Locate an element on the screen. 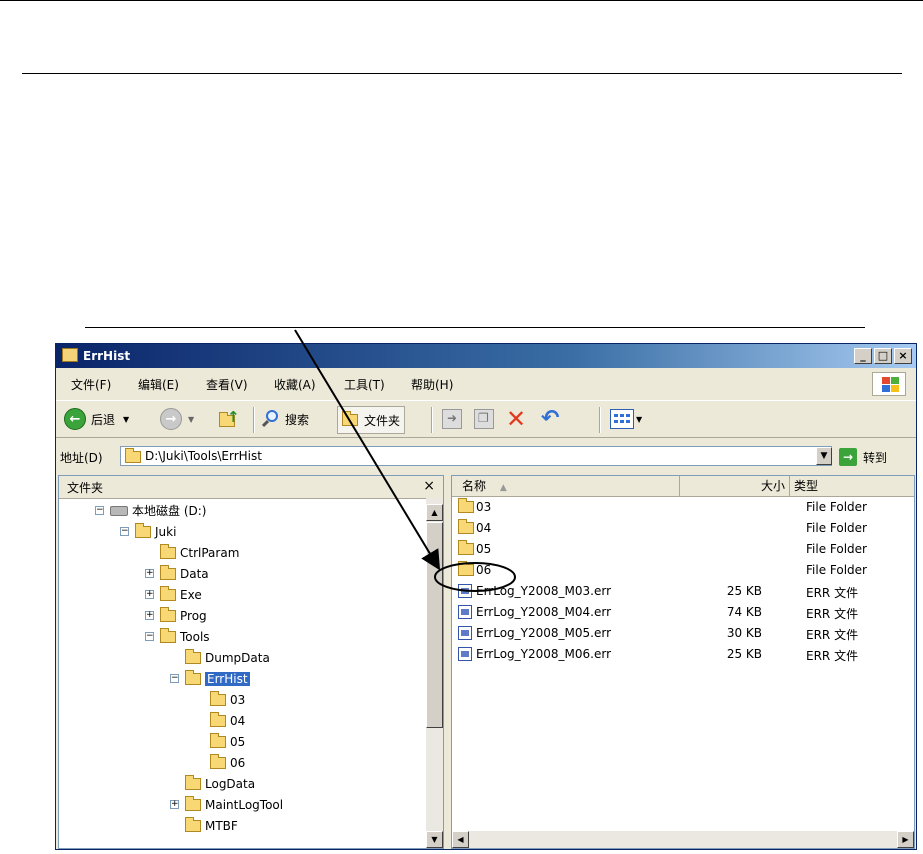  back-label: 后退 is located at coordinates (103, 419).